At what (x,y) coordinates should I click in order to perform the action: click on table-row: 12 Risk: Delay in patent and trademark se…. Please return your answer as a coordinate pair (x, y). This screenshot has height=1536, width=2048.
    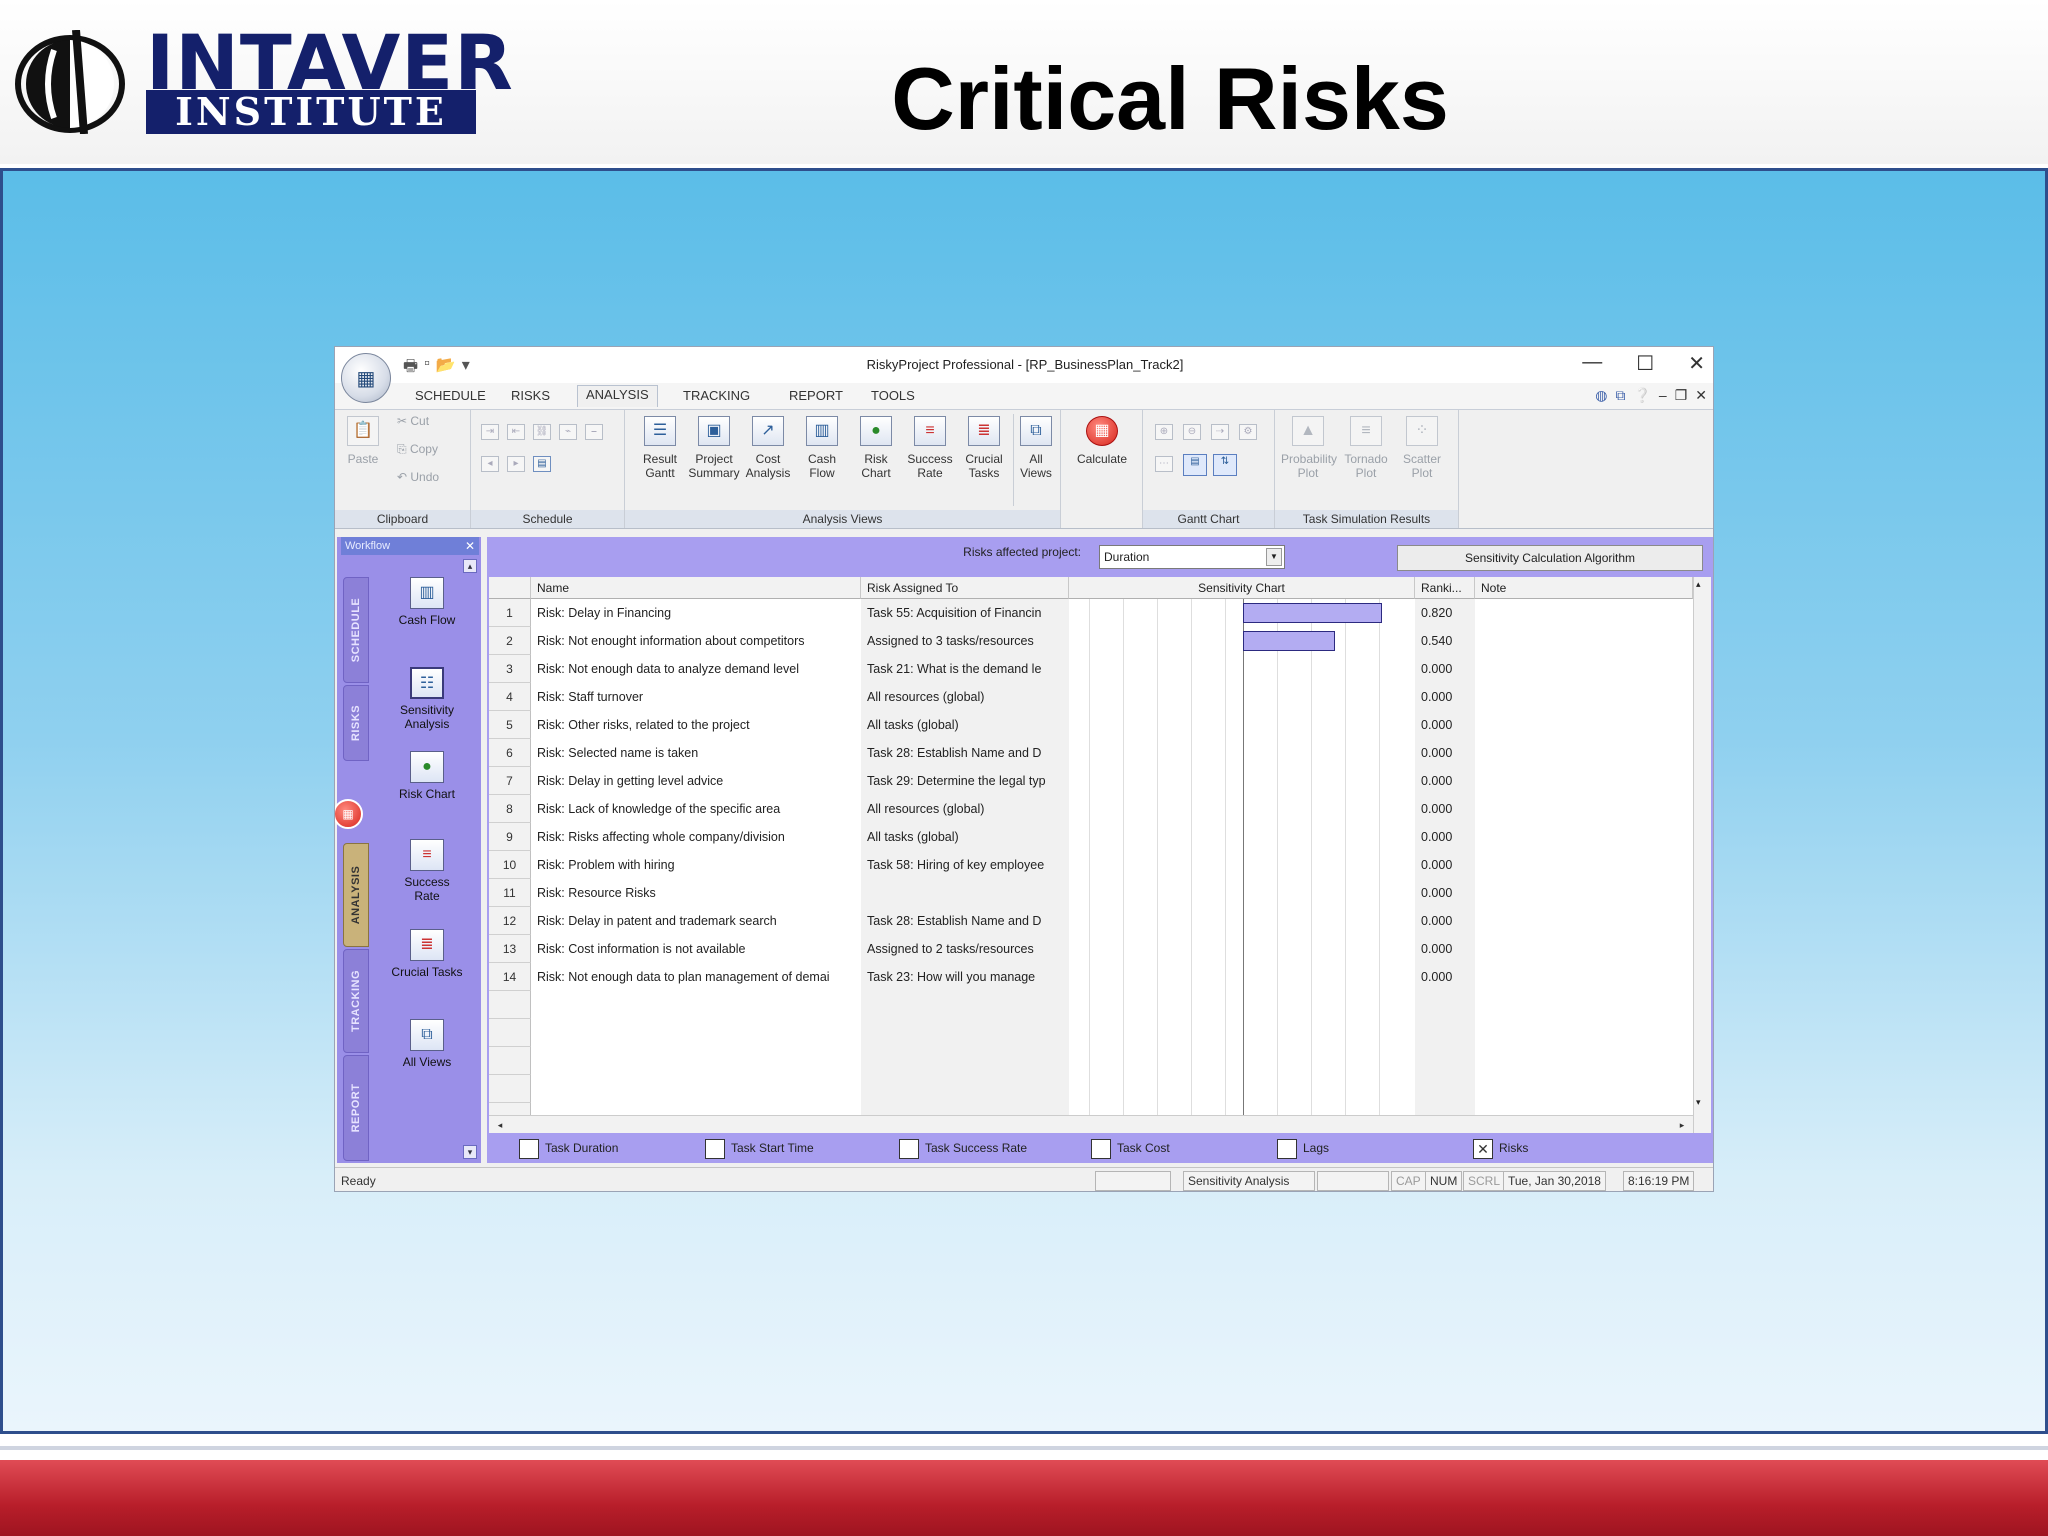
    Looking at the image, I should click on (1100, 921).